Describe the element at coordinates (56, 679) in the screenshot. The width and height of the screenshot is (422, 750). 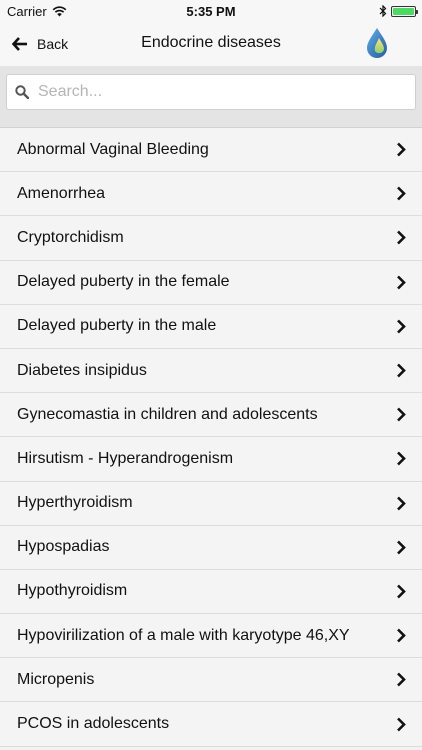
I see `list-item-label: Micropenis` at that location.